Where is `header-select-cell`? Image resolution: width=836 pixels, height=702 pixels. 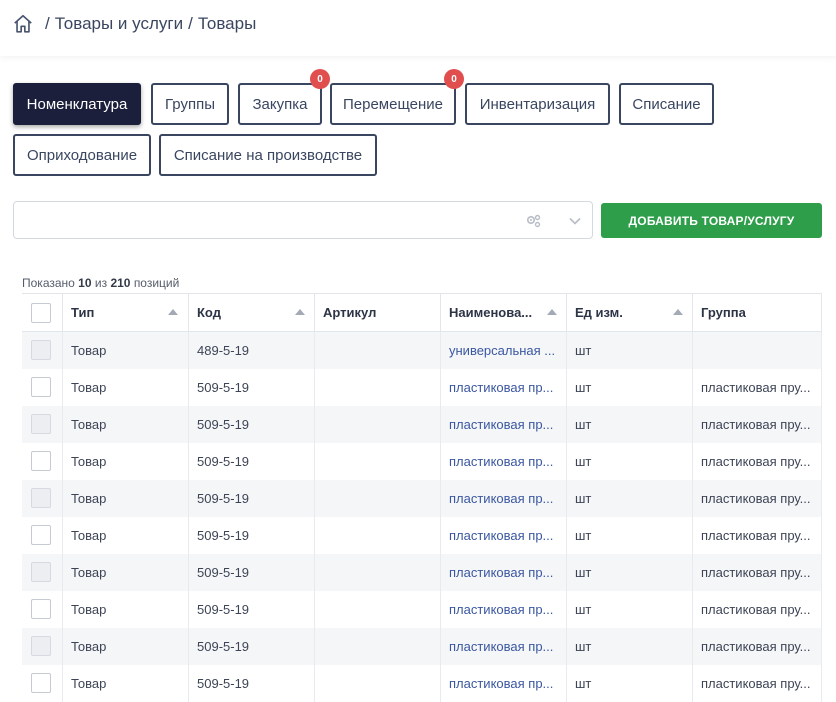 header-select-cell is located at coordinates (42, 312).